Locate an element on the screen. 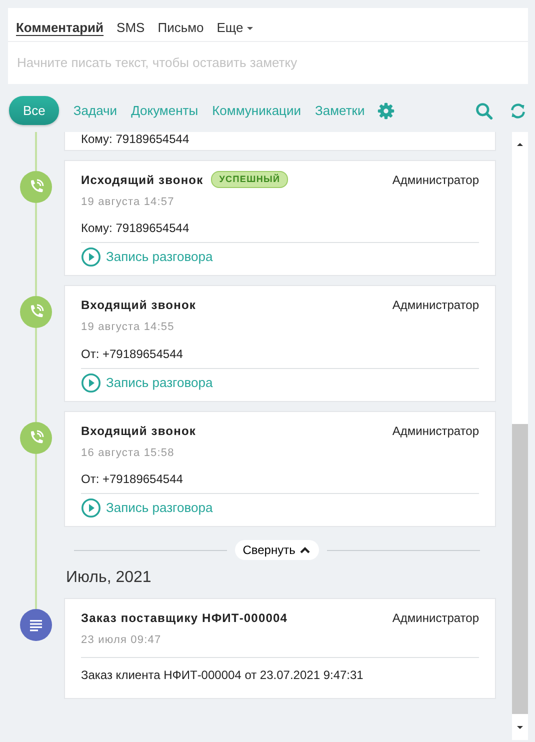 The image size is (535, 742). event-date: 19 августа 14:57 is located at coordinates (128, 202).